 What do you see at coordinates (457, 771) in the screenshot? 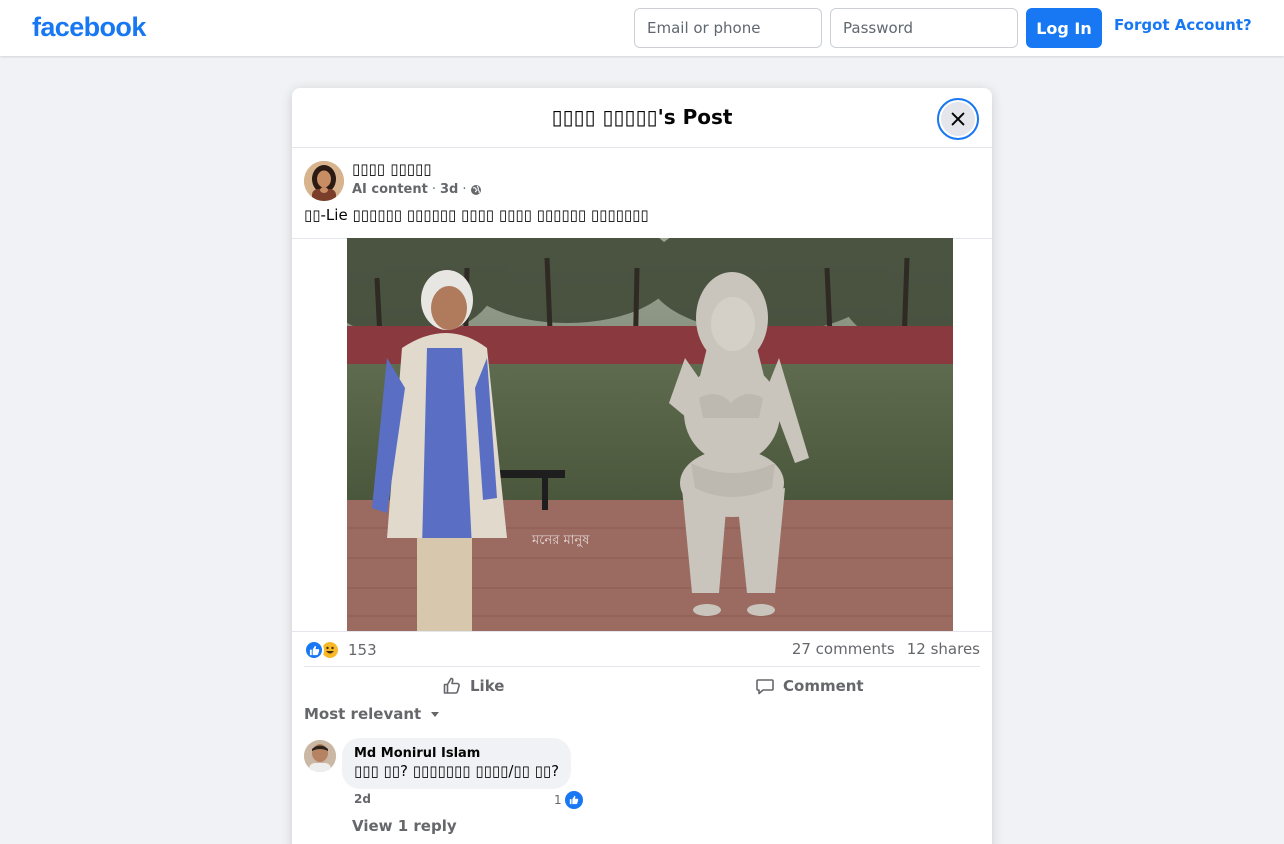
I see `comment-text: ▯▯▯ ▯▯? ▯▯▯▯▯▯▯ ▯▯▯▯/▯▯ ▯▯?` at bounding box center [457, 771].